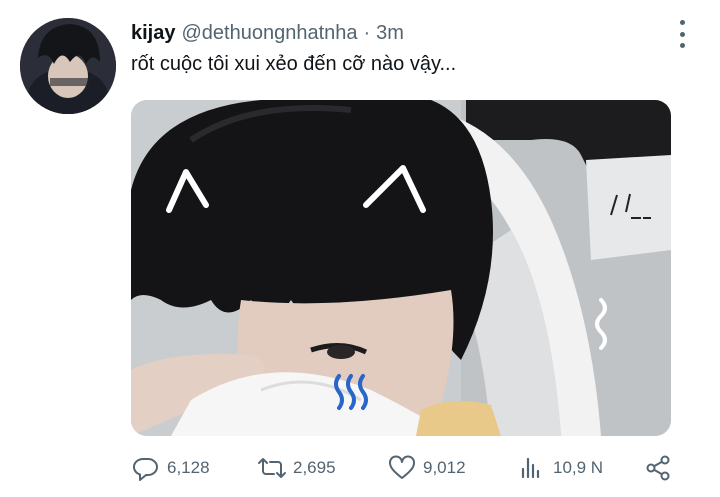 The width and height of the screenshot is (720, 497). I want to click on share-icon, so click(658, 468).